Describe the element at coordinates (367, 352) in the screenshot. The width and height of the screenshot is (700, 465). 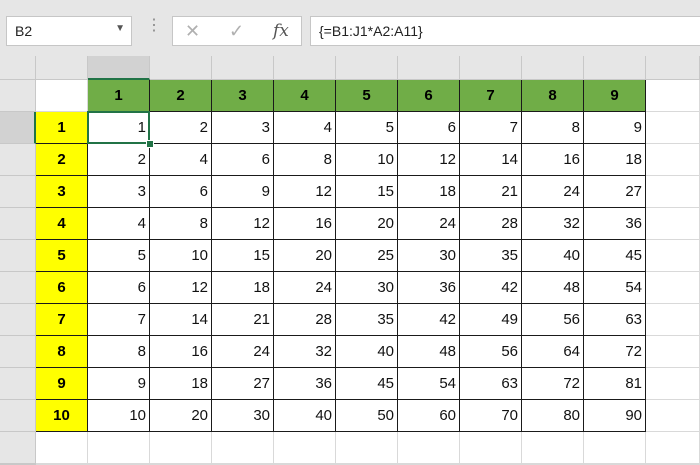
I see `cell-f9: 40` at that location.